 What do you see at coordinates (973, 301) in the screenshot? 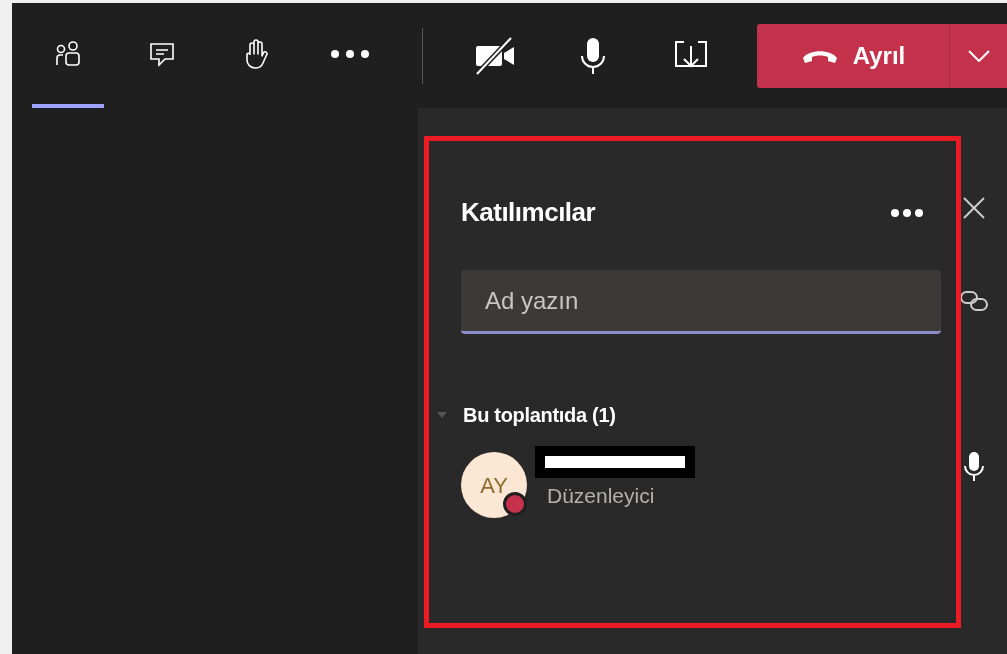
I see `link-icon` at bounding box center [973, 301].